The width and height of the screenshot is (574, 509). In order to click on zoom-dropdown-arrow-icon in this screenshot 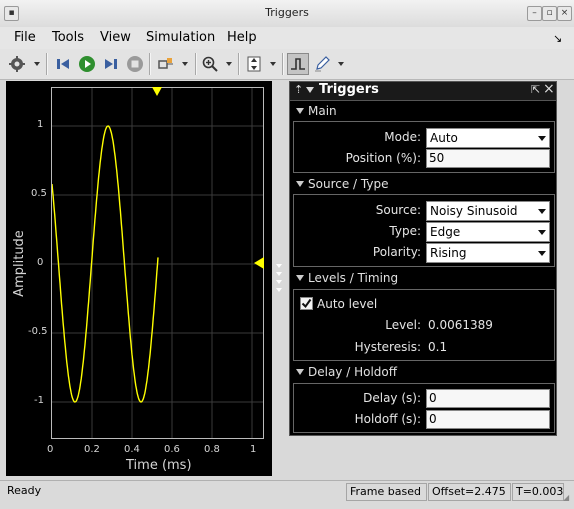, I will do `click(229, 64)`.